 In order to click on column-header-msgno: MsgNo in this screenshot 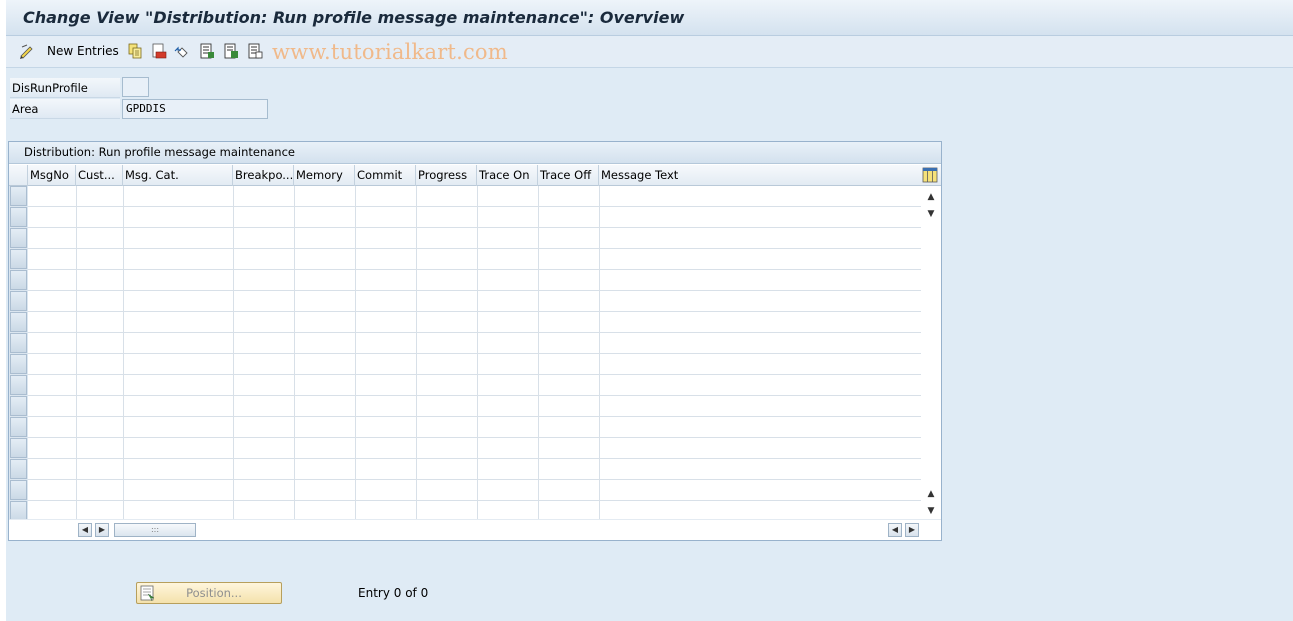, I will do `click(52, 175)`.